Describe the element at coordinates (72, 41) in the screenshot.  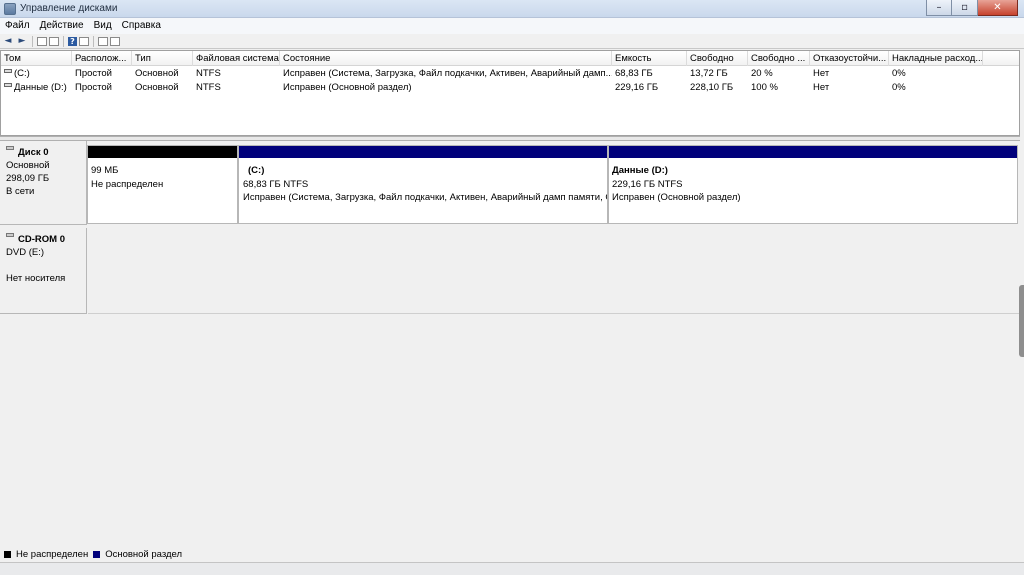
I see `help-icon: ?` at that location.